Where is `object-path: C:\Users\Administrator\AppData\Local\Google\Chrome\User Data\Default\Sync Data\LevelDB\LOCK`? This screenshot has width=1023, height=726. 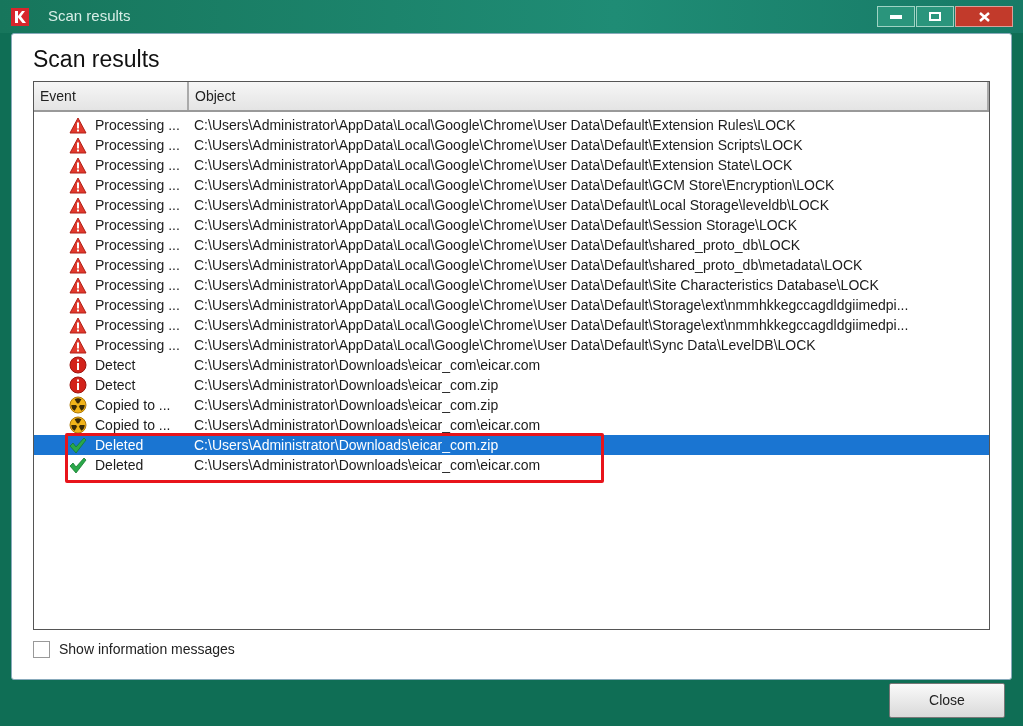 object-path: C:\Users\Administrator\AppData\Local\Google\Chrome\User Data\Default\Sync Data\LevelDB\LOCK is located at coordinates (504, 345).